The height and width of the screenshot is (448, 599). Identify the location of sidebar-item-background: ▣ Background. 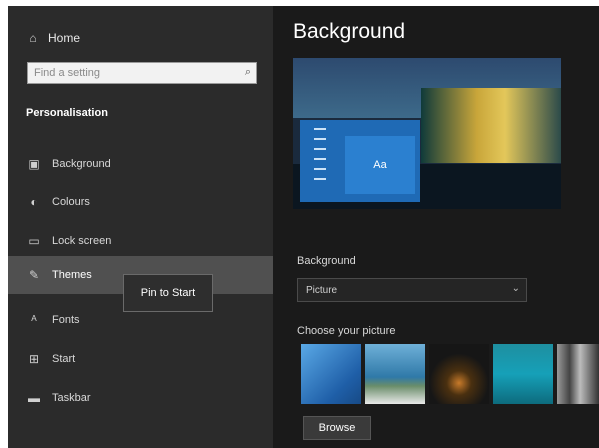
(140, 164).